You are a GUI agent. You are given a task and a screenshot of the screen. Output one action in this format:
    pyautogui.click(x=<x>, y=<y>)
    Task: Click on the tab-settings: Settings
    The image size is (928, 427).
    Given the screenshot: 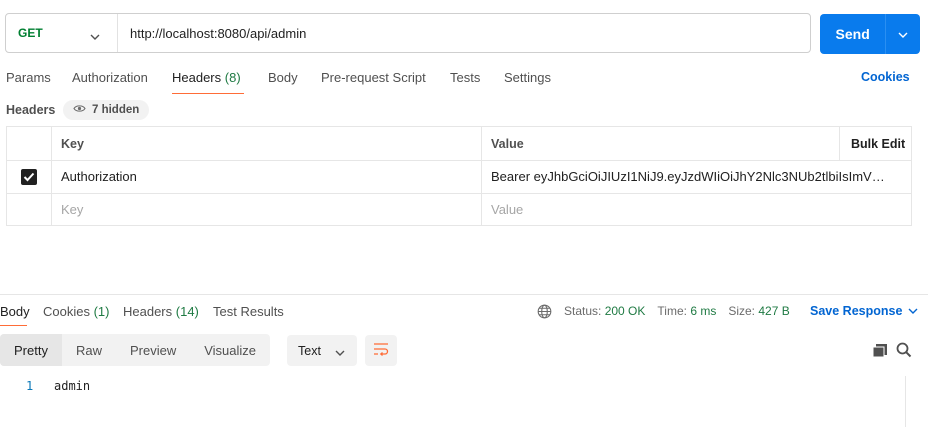 What is the action you would take?
    pyautogui.click(x=527, y=77)
    